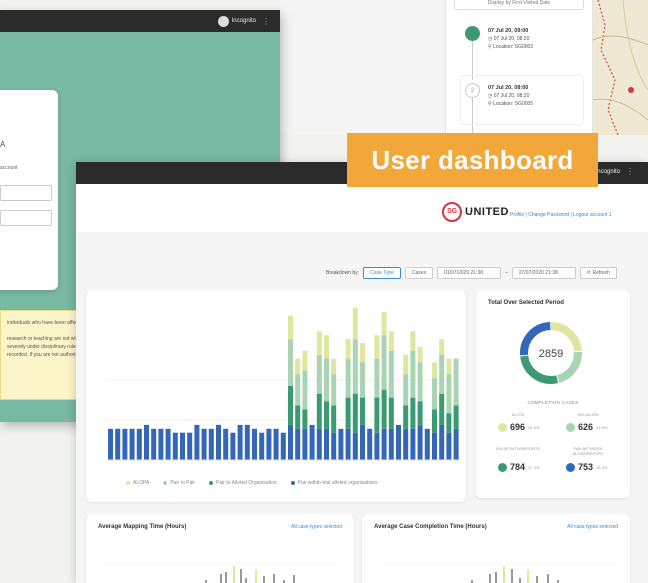  Describe the element at coordinates (620, 67) in the screenshot. I see `map-view` at that location.